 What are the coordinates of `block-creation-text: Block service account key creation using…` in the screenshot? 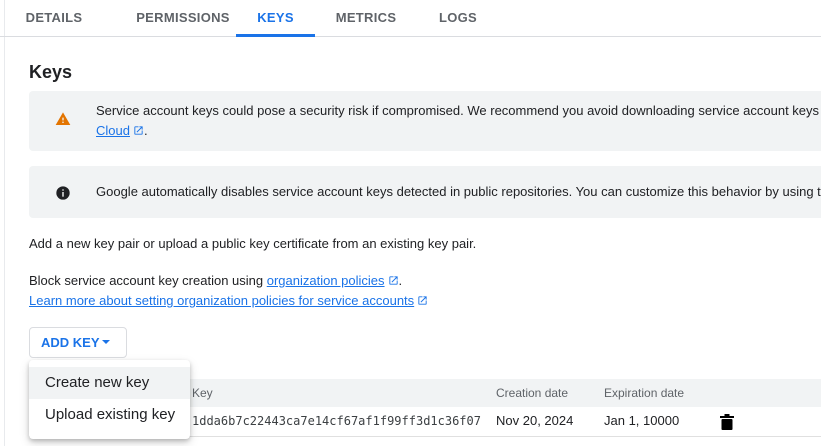 It's located at (215, 281).